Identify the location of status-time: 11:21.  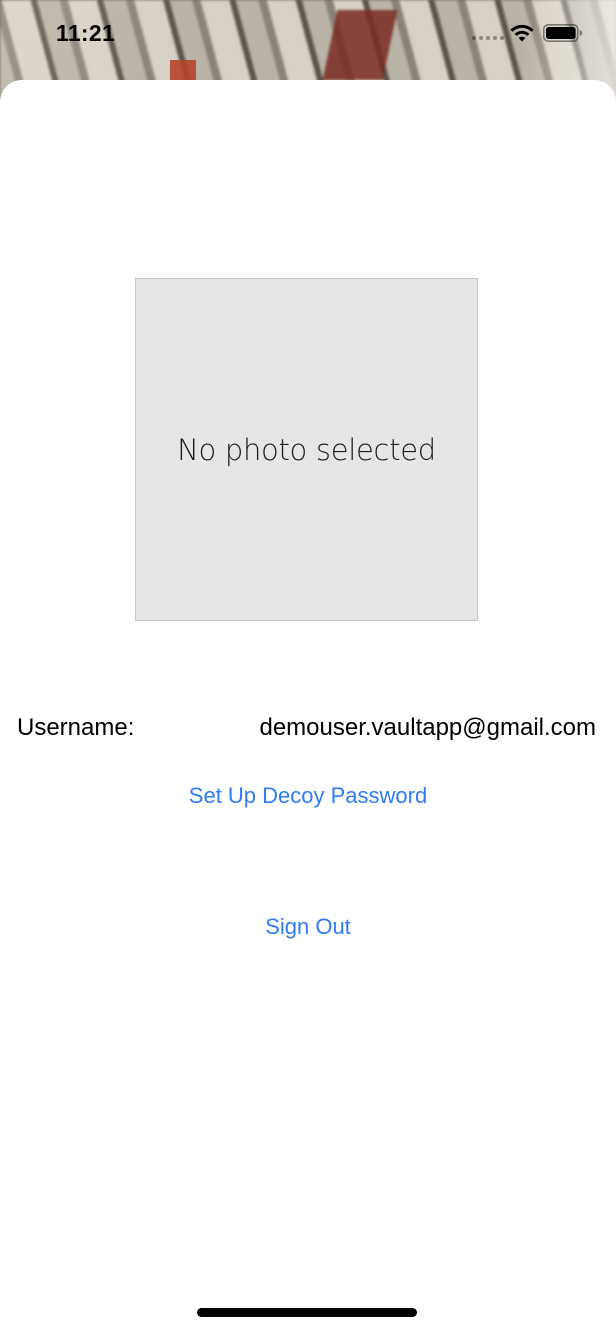
(86, 33).